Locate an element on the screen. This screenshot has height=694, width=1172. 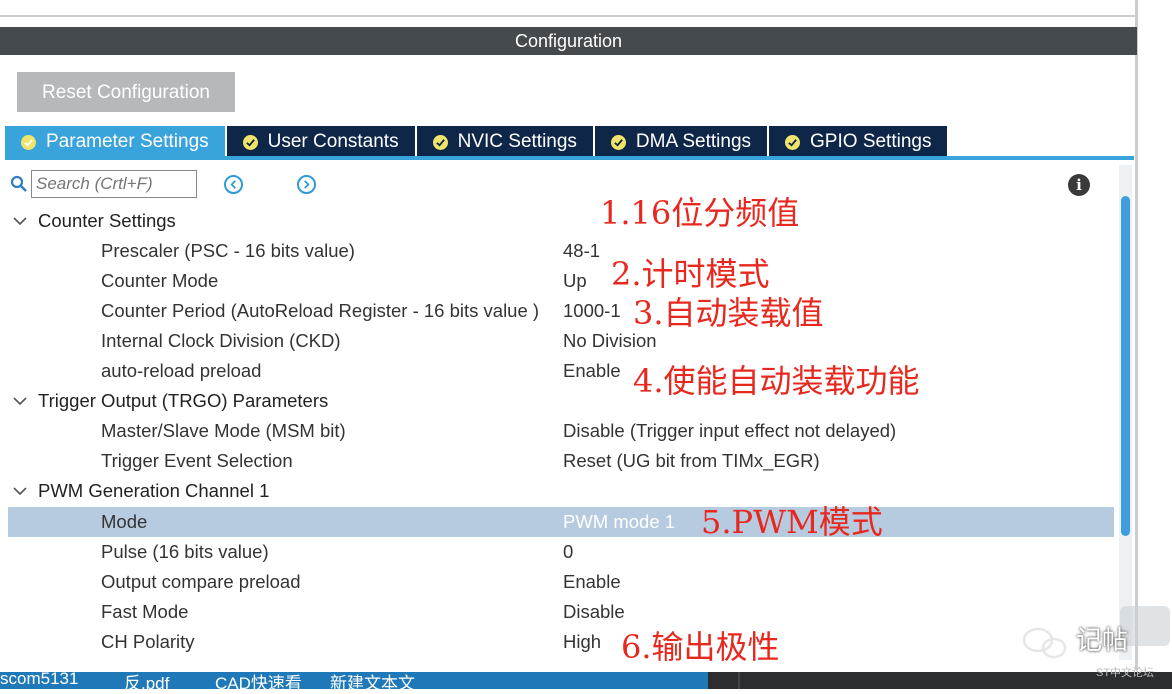
previous-match-button is located at coordinates (233, 184).